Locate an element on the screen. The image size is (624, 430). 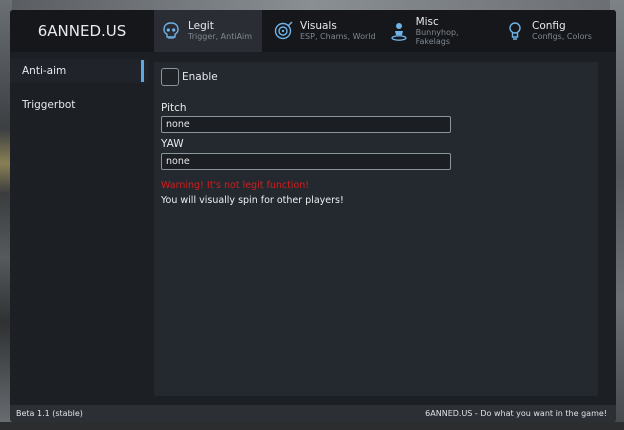
sidebar-item-anti-aim: Anti-aim is located at coordinates (79, 71).